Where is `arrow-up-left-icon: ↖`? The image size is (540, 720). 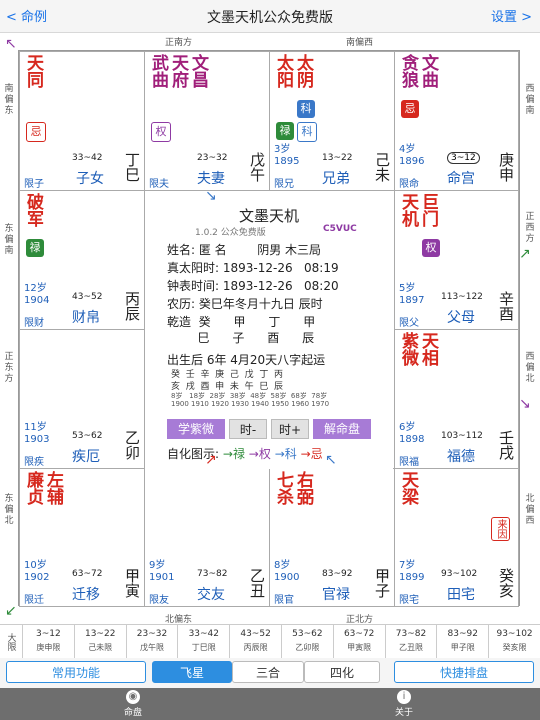
arrow-up-left-icon: ↖ is located at coordinates (331, 460).